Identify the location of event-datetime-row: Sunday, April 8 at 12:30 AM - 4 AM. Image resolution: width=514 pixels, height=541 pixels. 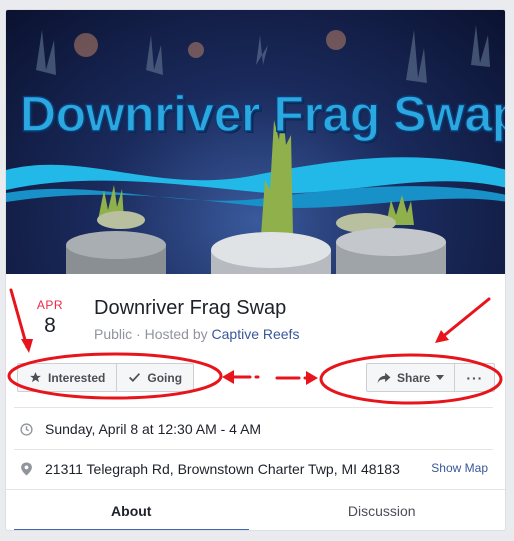
(140, 429).